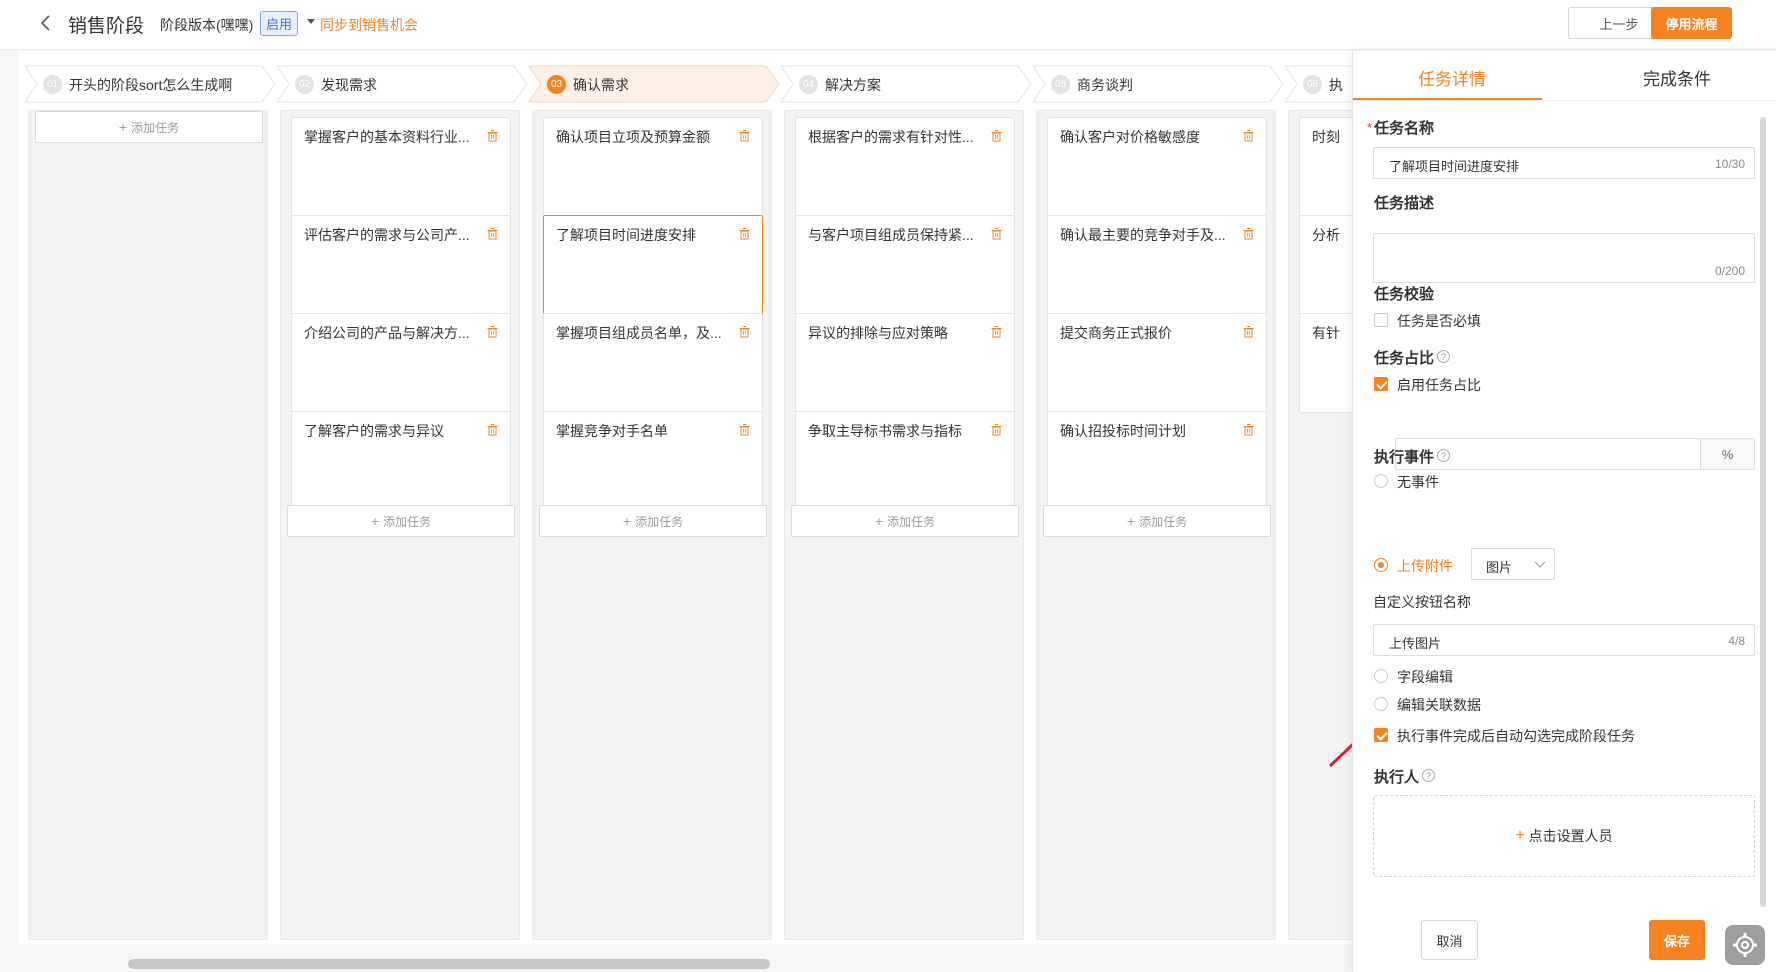 The width and height of the screenshot is (1776, 972). Describe the element at coordinates (401, 461) in the screenshot. I see `task-card: 了解客户的需求与异议` at that location.